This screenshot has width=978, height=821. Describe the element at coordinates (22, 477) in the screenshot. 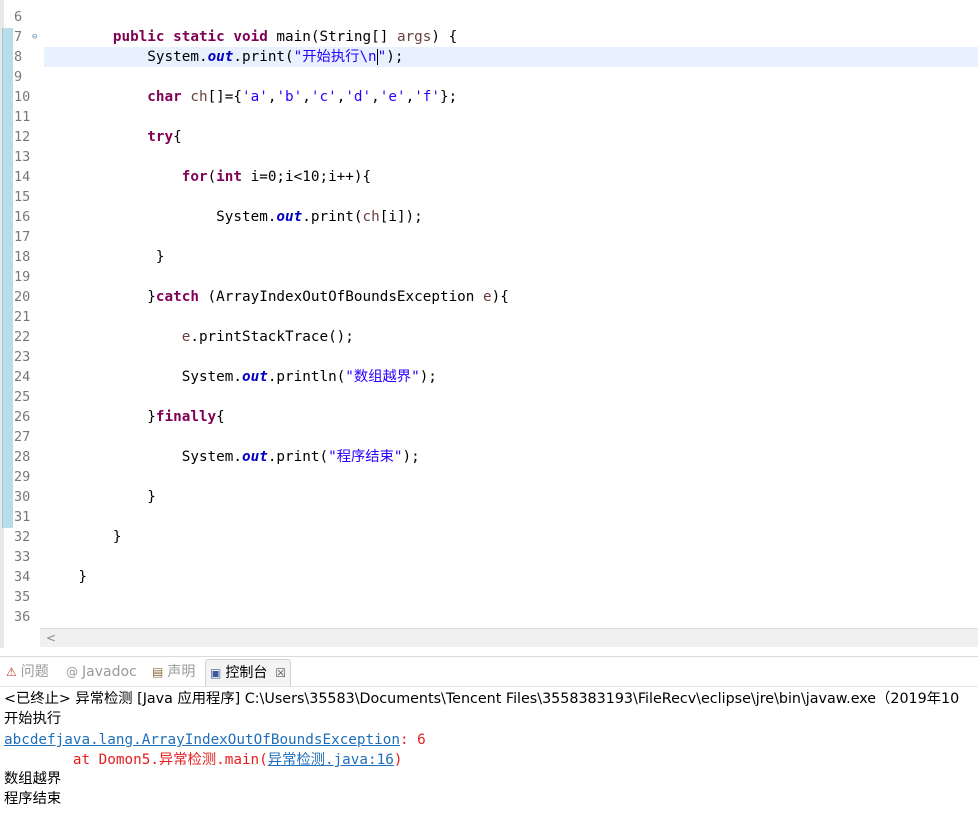

I see `line-number: 29` at that location.